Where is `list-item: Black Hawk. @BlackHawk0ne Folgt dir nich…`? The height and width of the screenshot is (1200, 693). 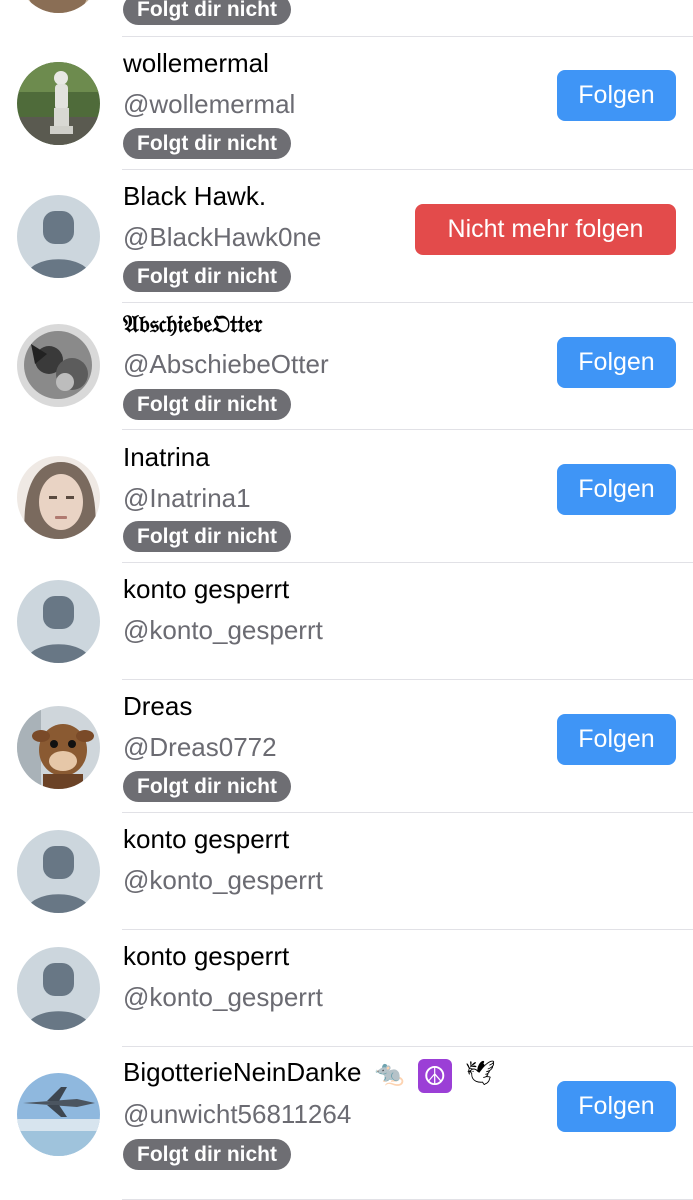
list-item: Black Hawk. @BlackHawk0ne Folgt dir nich… is located at coordinates (346, 236).